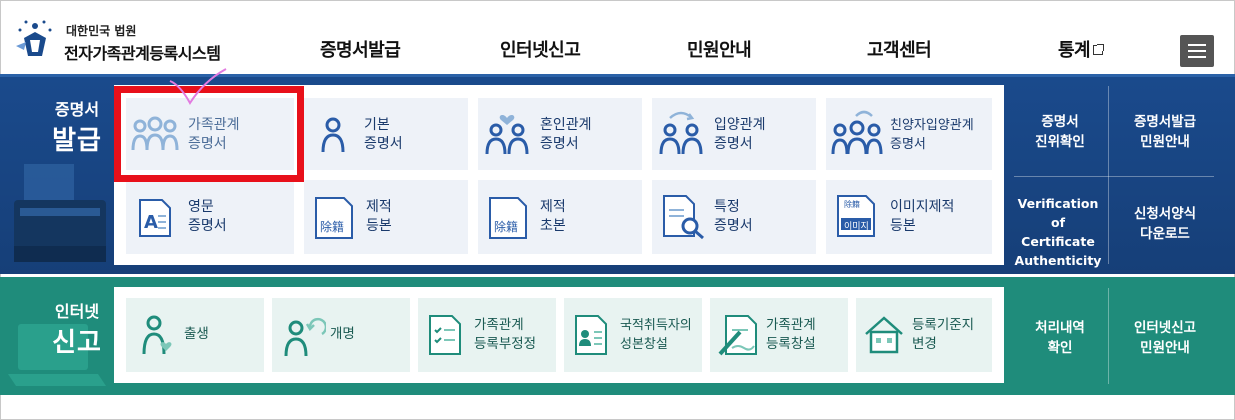  Describe the element at coordinates (943, 325) in the screenshot. I see `tile-line1: 등록기준지` at that location.